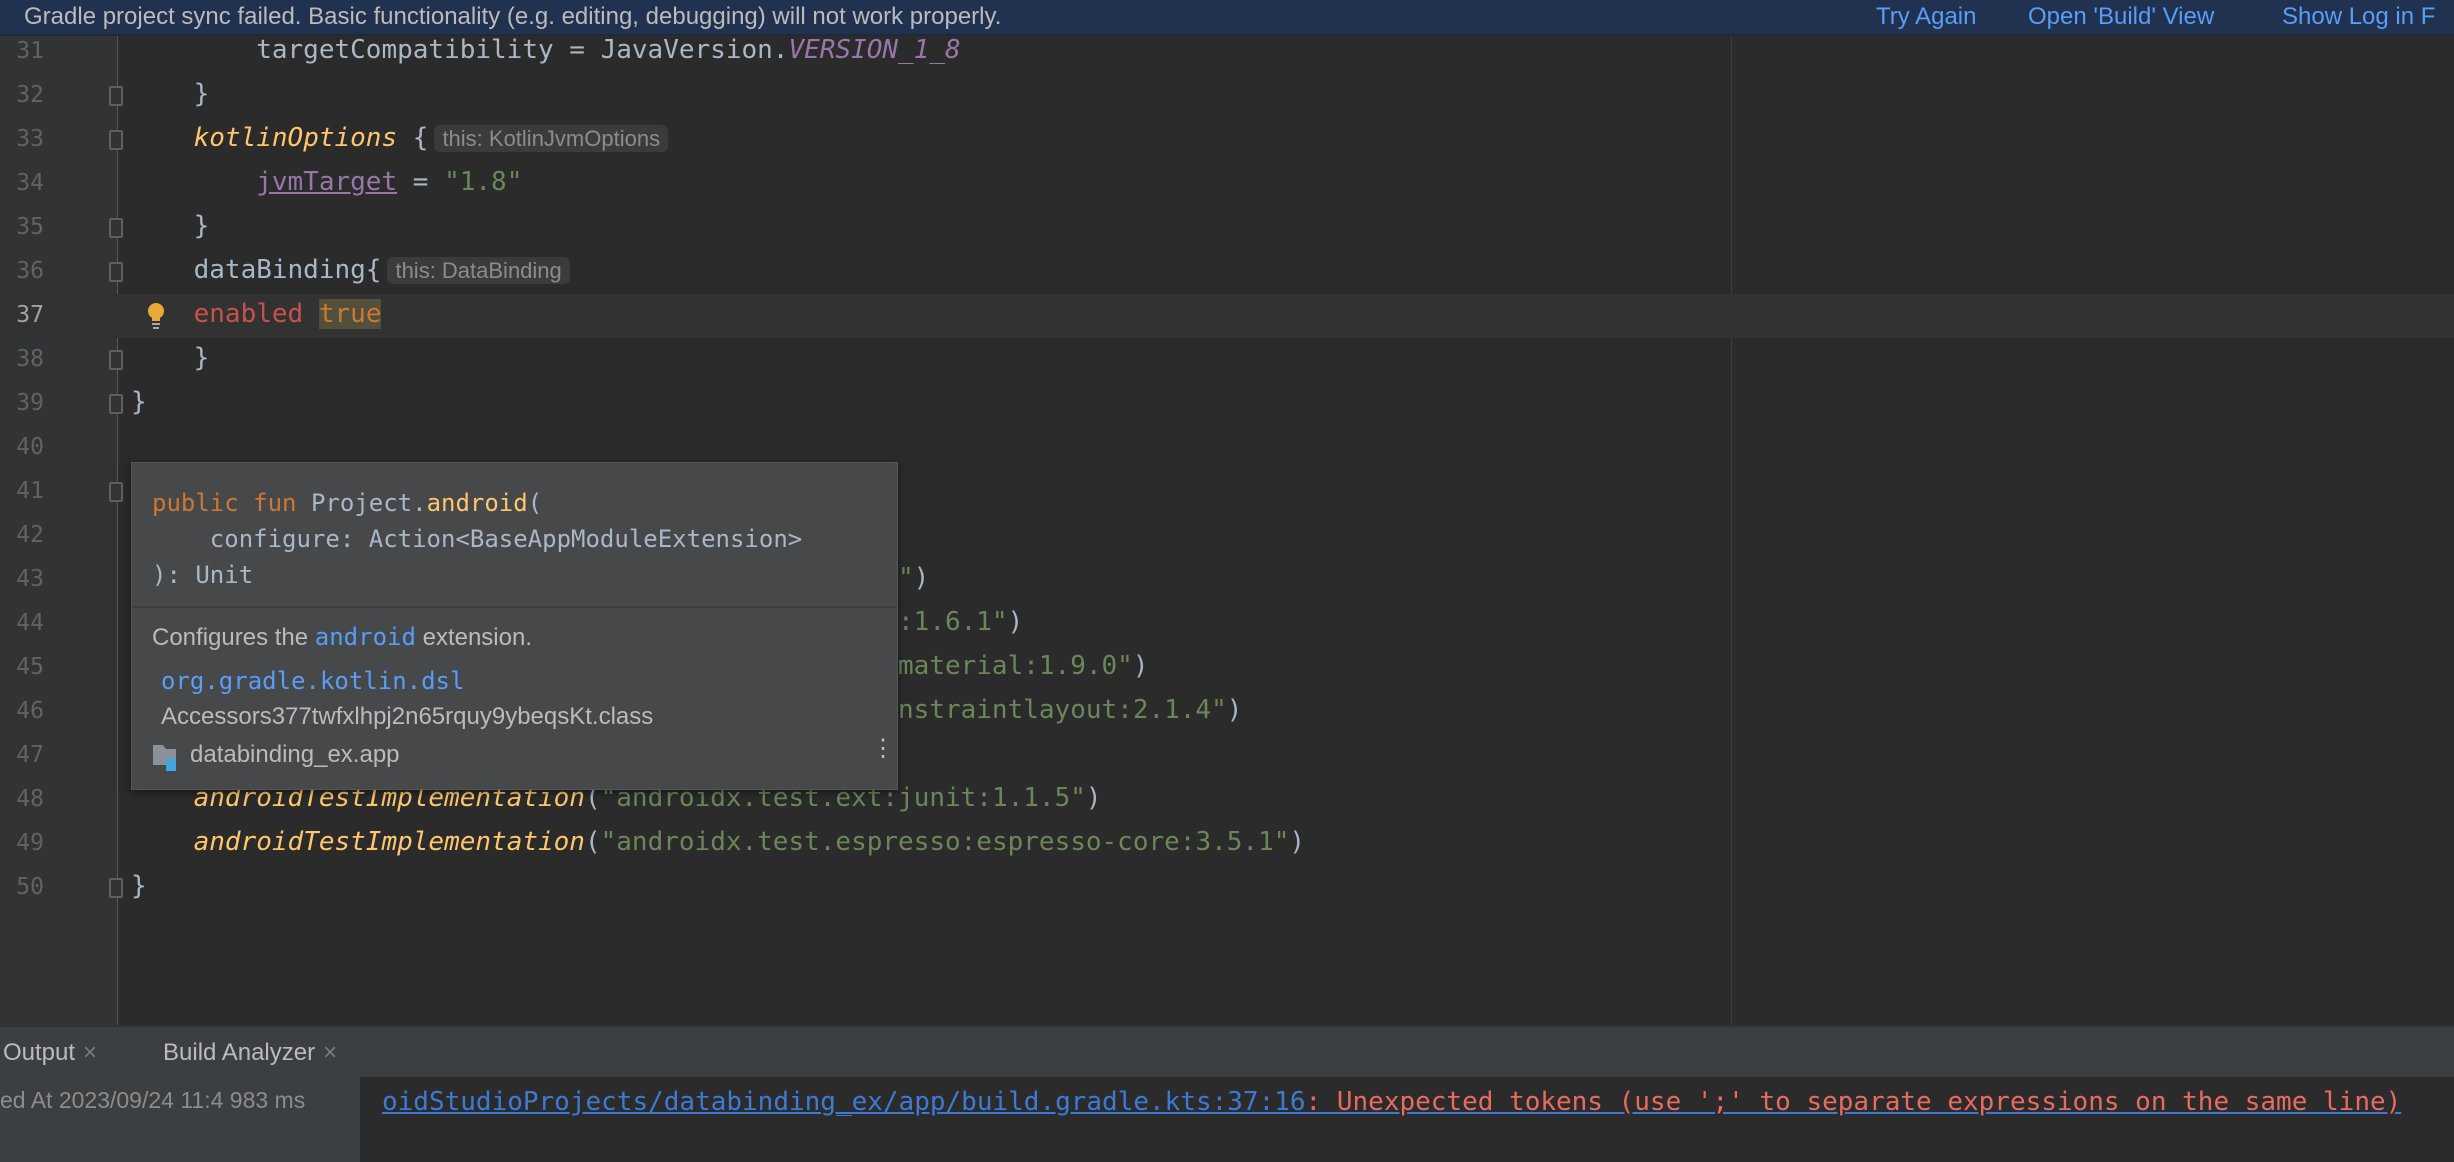 This screenshot has width=2454, height=1162. Describe the element at coordinates (389, 842) in the screenshot. I see `code-token: androidTestImplementation` at that location.